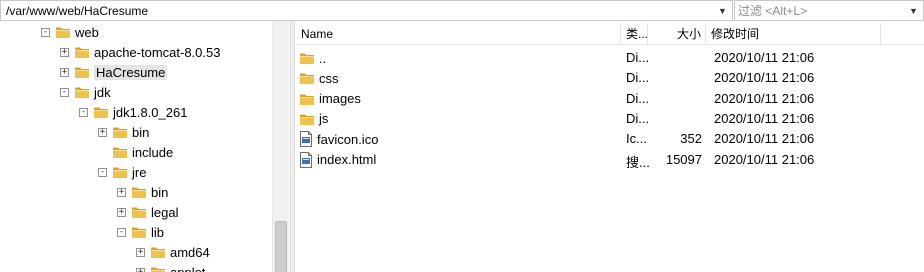 The image size is (924, 272). What do you see at coordinates (312, 58) in the screenshot?
I see `file-name-cell: ..` at bounding box center [312, 58].